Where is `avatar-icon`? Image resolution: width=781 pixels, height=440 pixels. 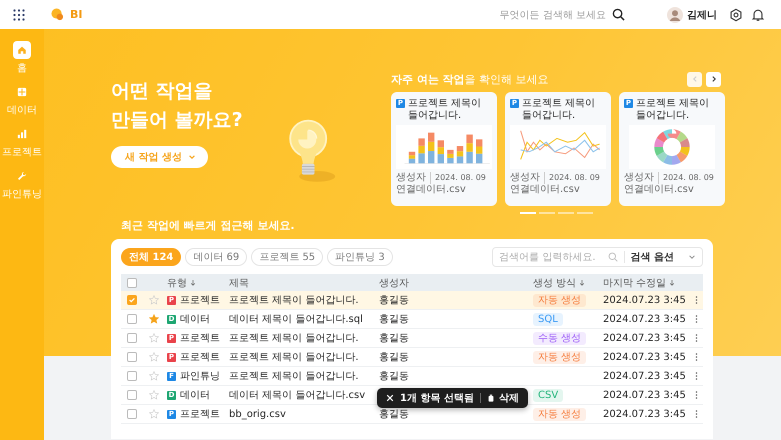
avatar-icon is located at coordinates (675, 14).